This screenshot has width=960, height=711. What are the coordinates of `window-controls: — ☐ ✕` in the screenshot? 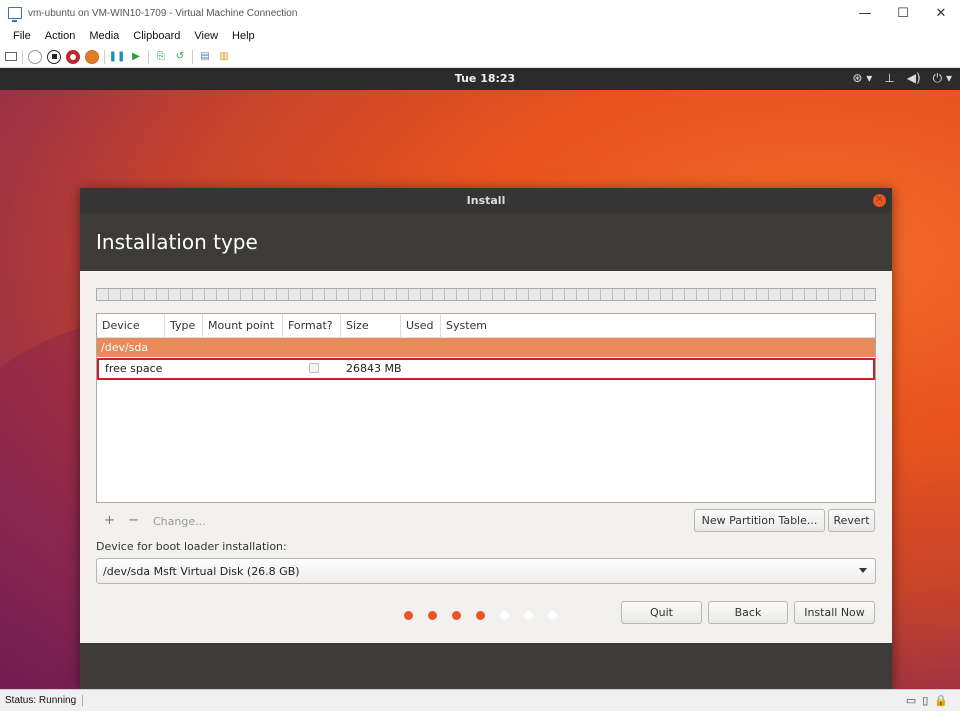 It's located at (903, 13).